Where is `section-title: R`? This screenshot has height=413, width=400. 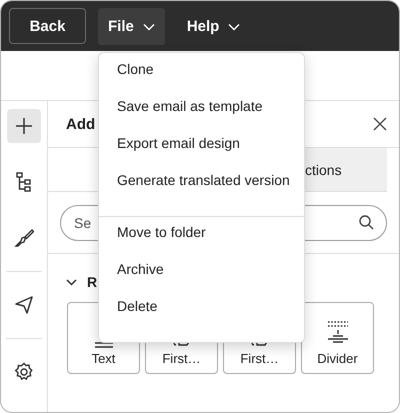
section-title: R is located at coordinates (92, 282).